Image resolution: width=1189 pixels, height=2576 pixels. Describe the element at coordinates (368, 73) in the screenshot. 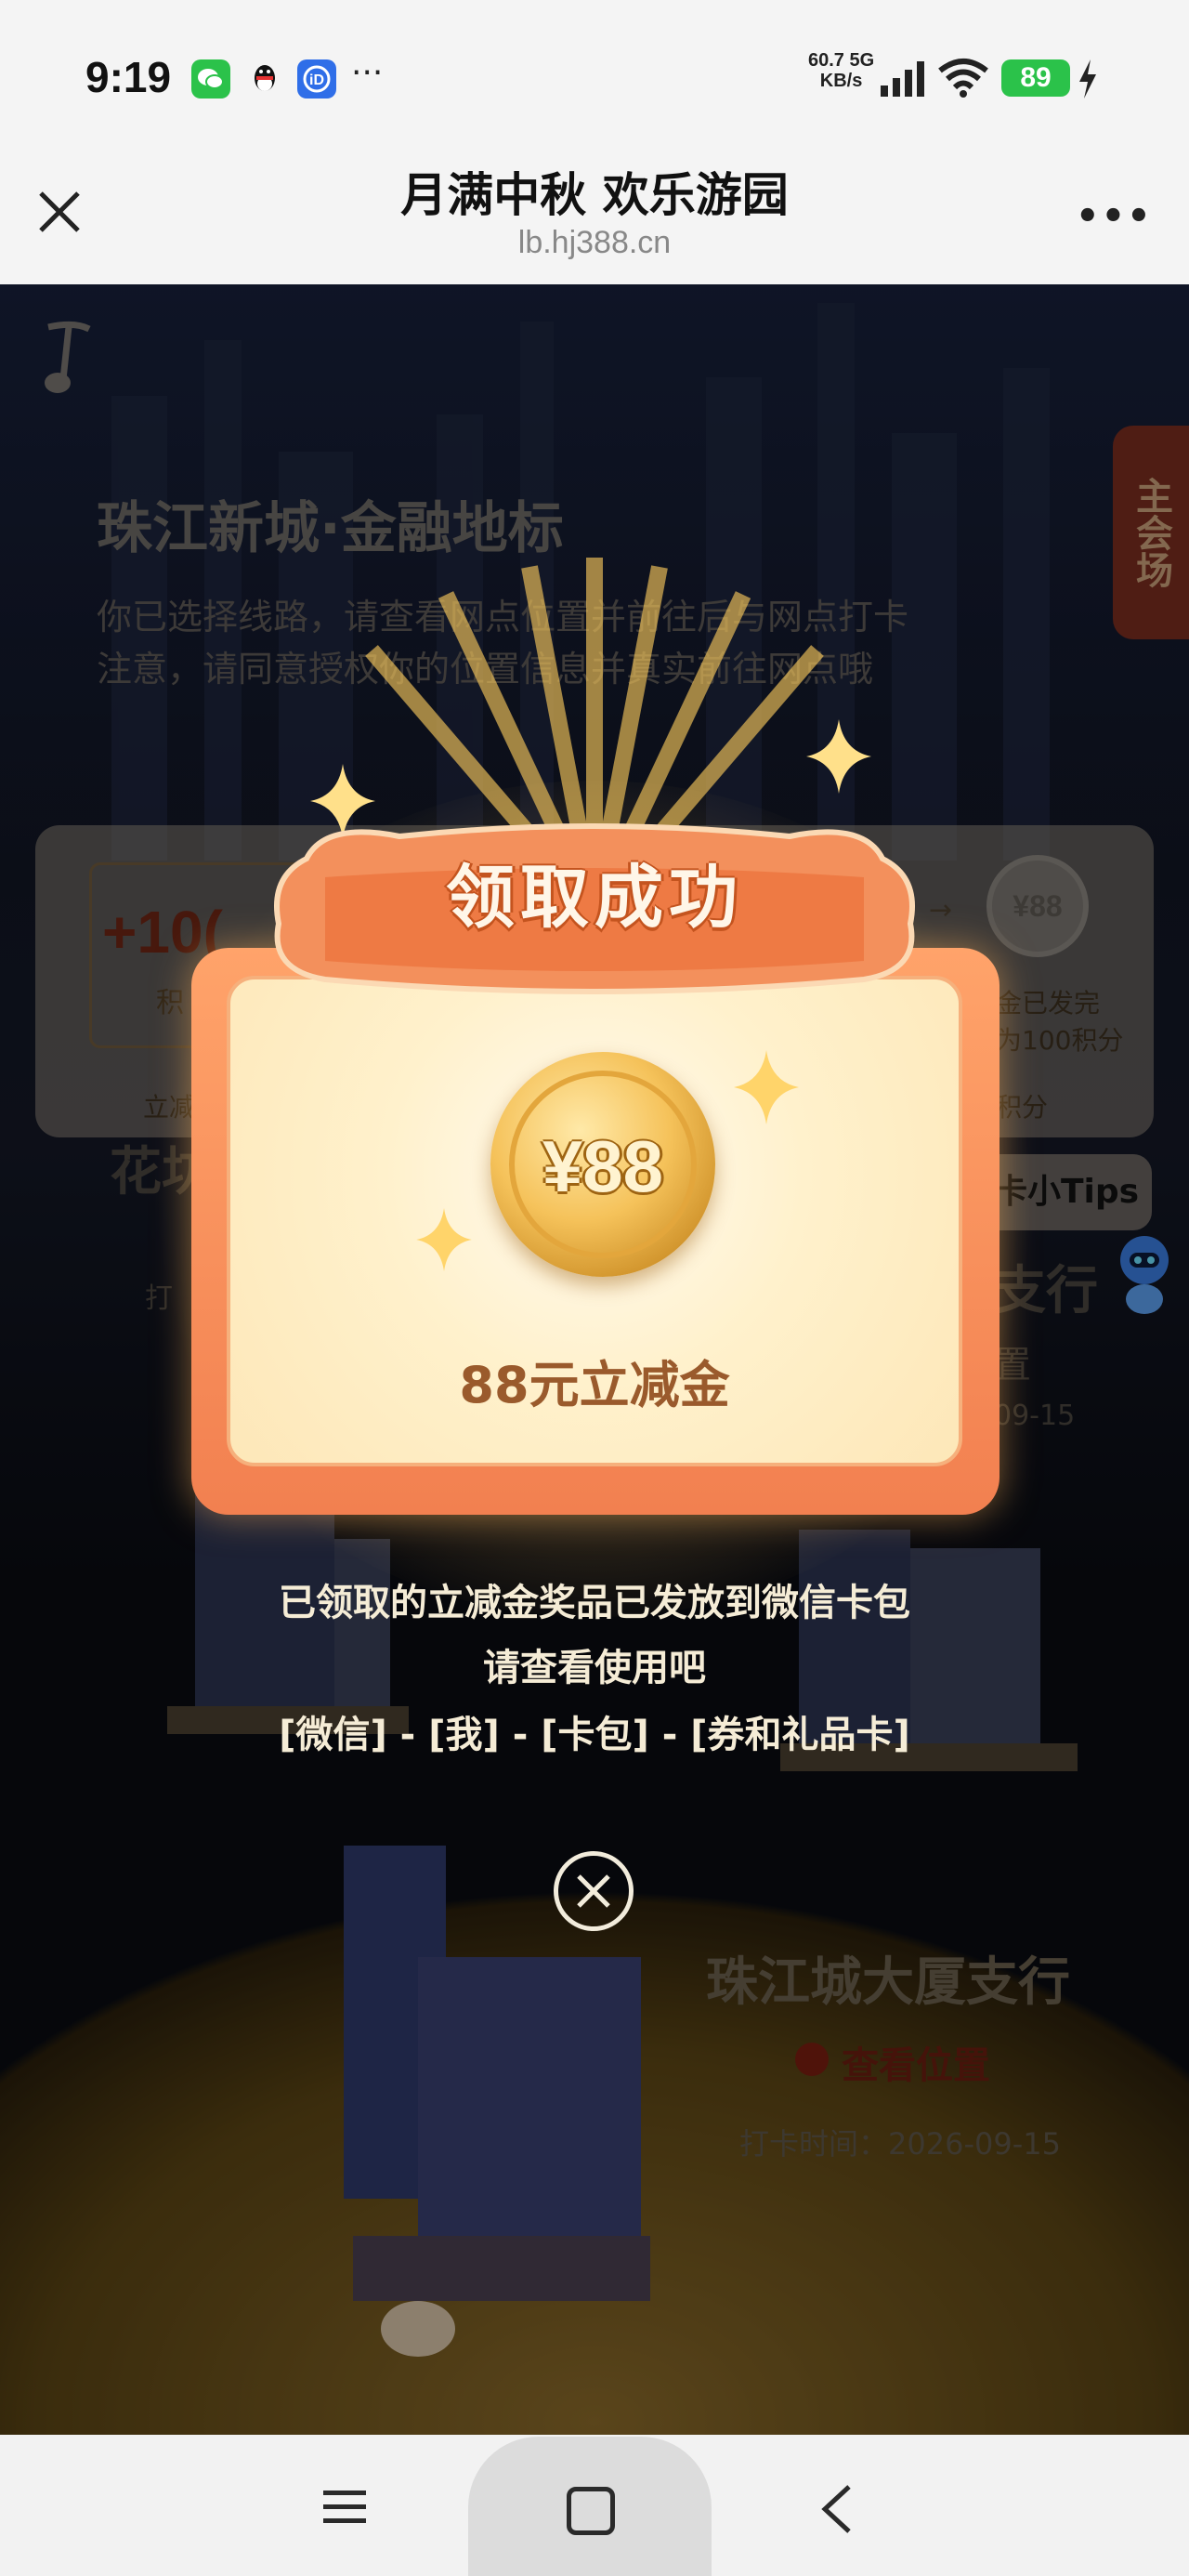

I see `status-more-icon: ···` at that location.